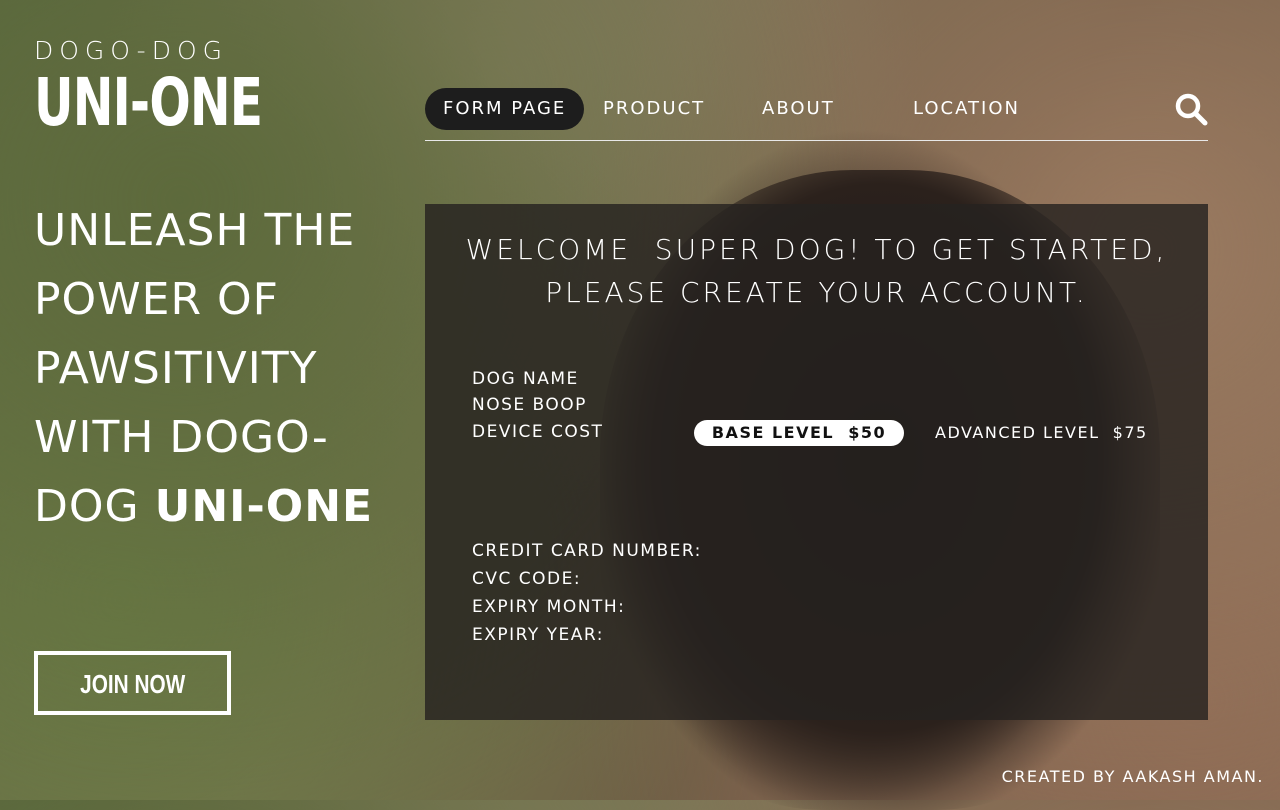 This screenshot has height=810, width=1280. I want to click on nav-item-form-page: FORM PAGE, so click(505, 109).